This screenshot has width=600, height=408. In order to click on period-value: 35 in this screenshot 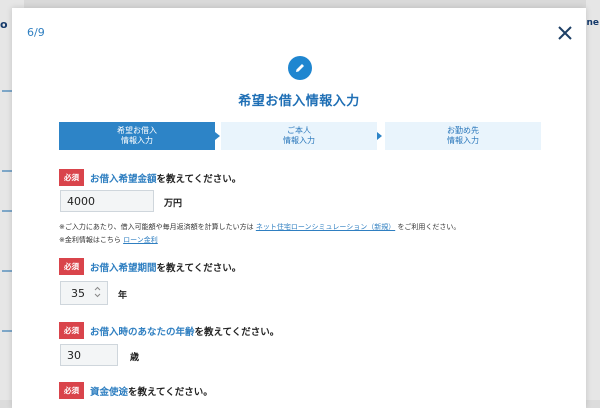, I will do `click(78, 293)`.